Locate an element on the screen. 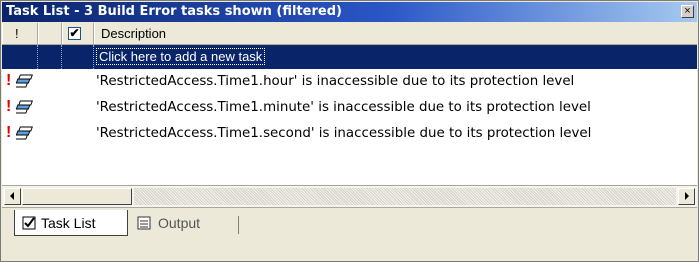 The width and height of the screenshot is (699, 262). tab-separator is located at coordinates (238, 225).